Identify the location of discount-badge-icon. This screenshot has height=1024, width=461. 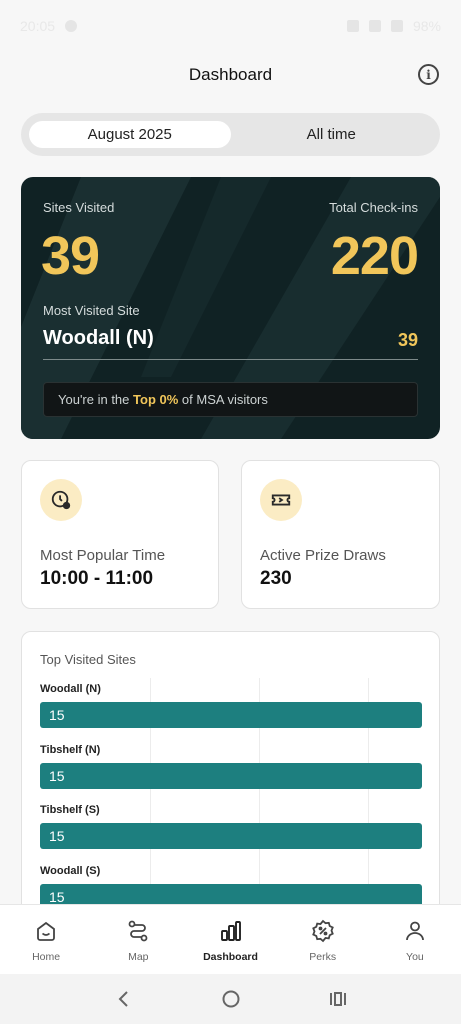
(322, 931).